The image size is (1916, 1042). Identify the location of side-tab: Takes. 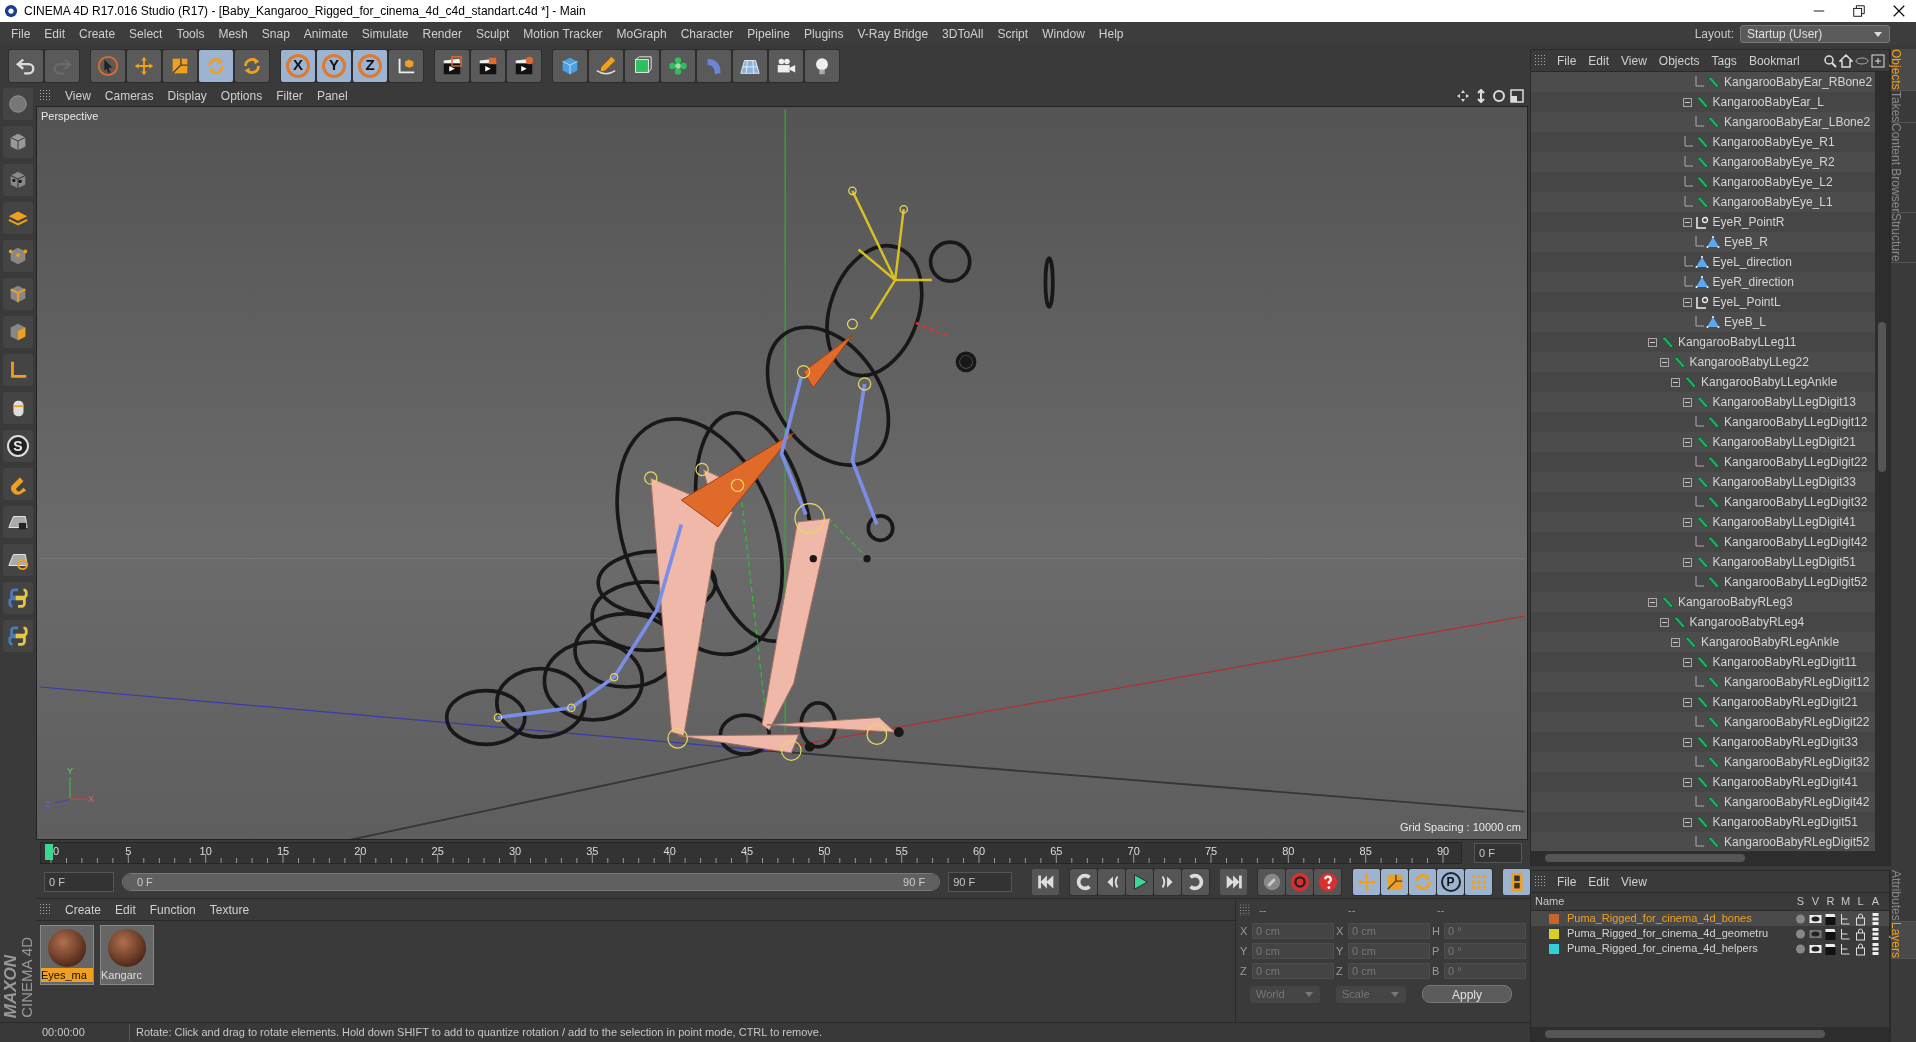
(1903, 107).